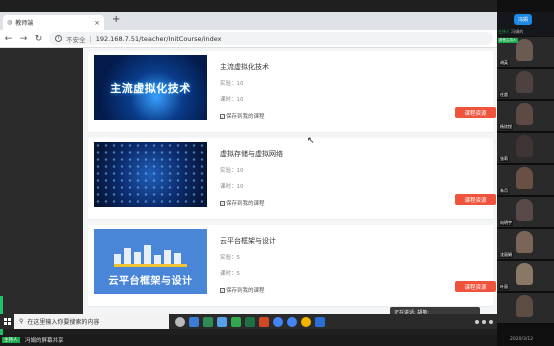  I want to click on participant-name: 叶丽, so click(504, 287).